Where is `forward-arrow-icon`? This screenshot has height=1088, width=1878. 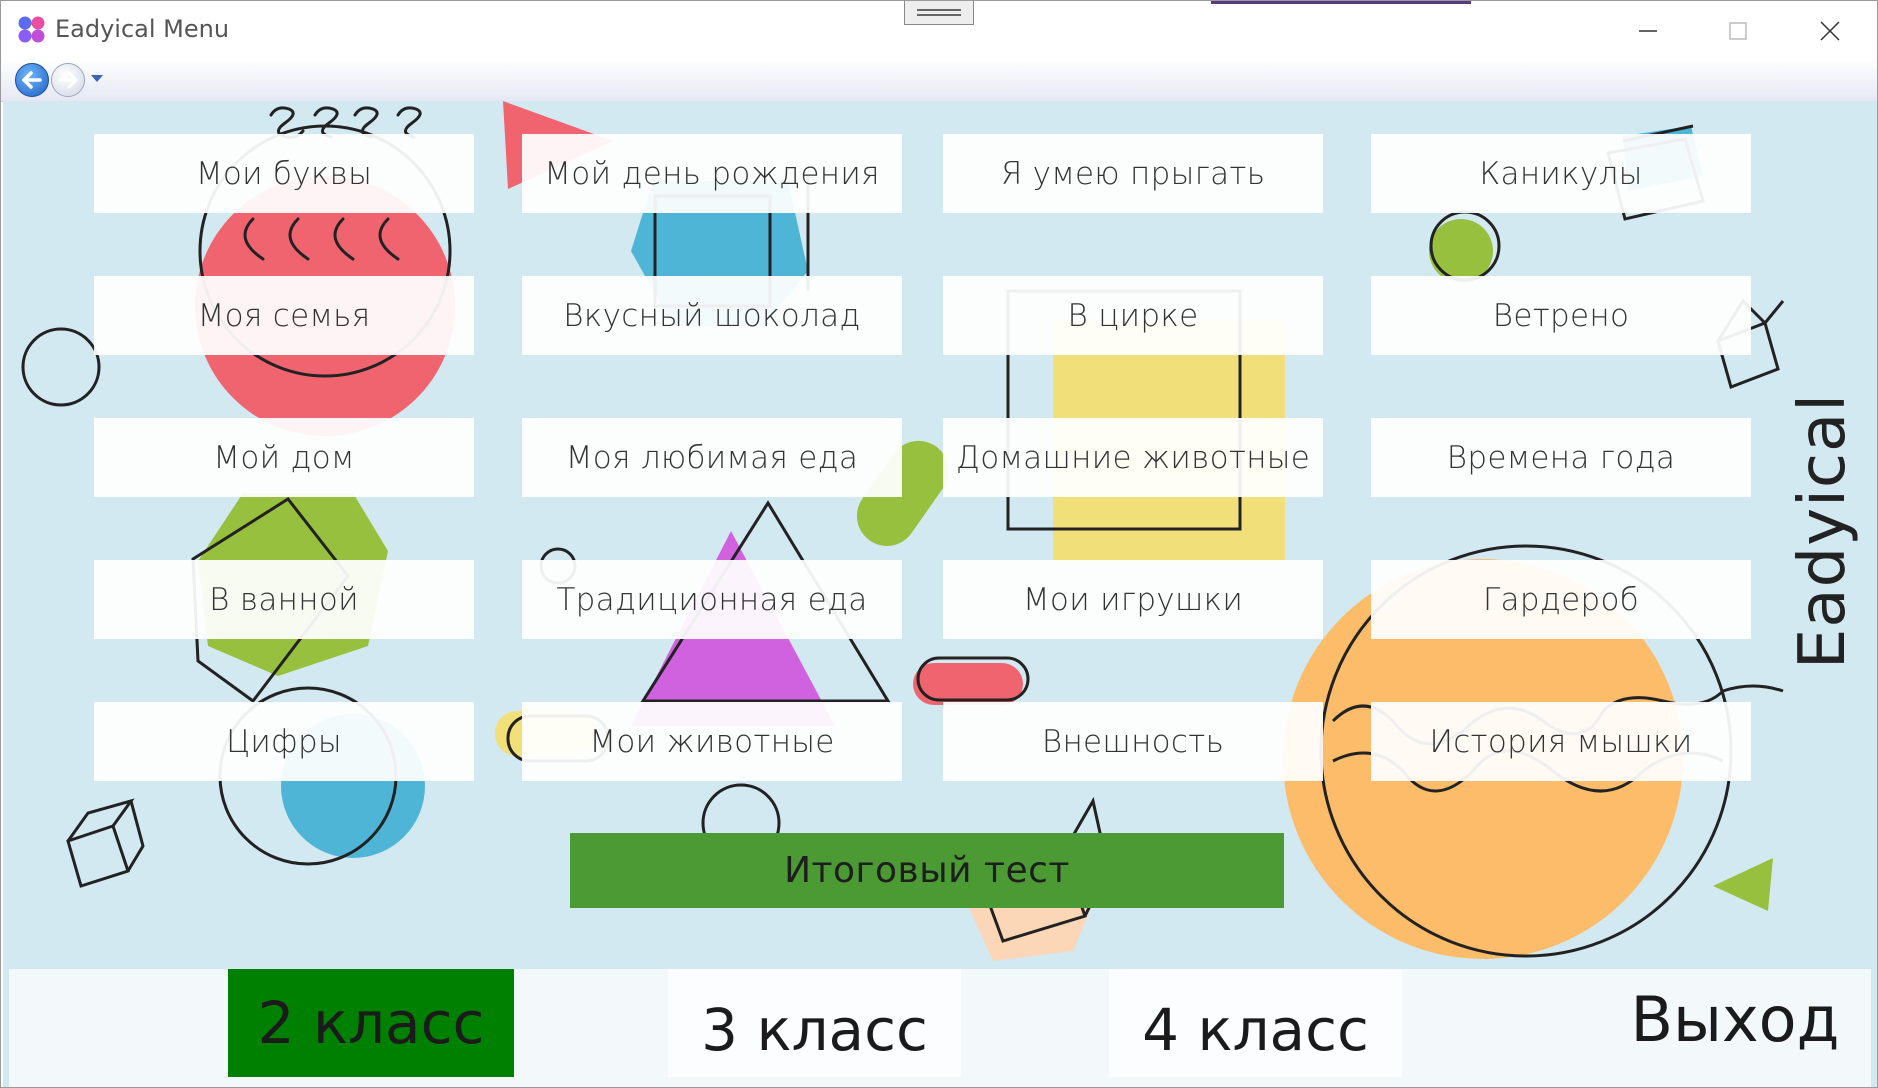
forward-arrow-icon is located at coordinates (68, 80).